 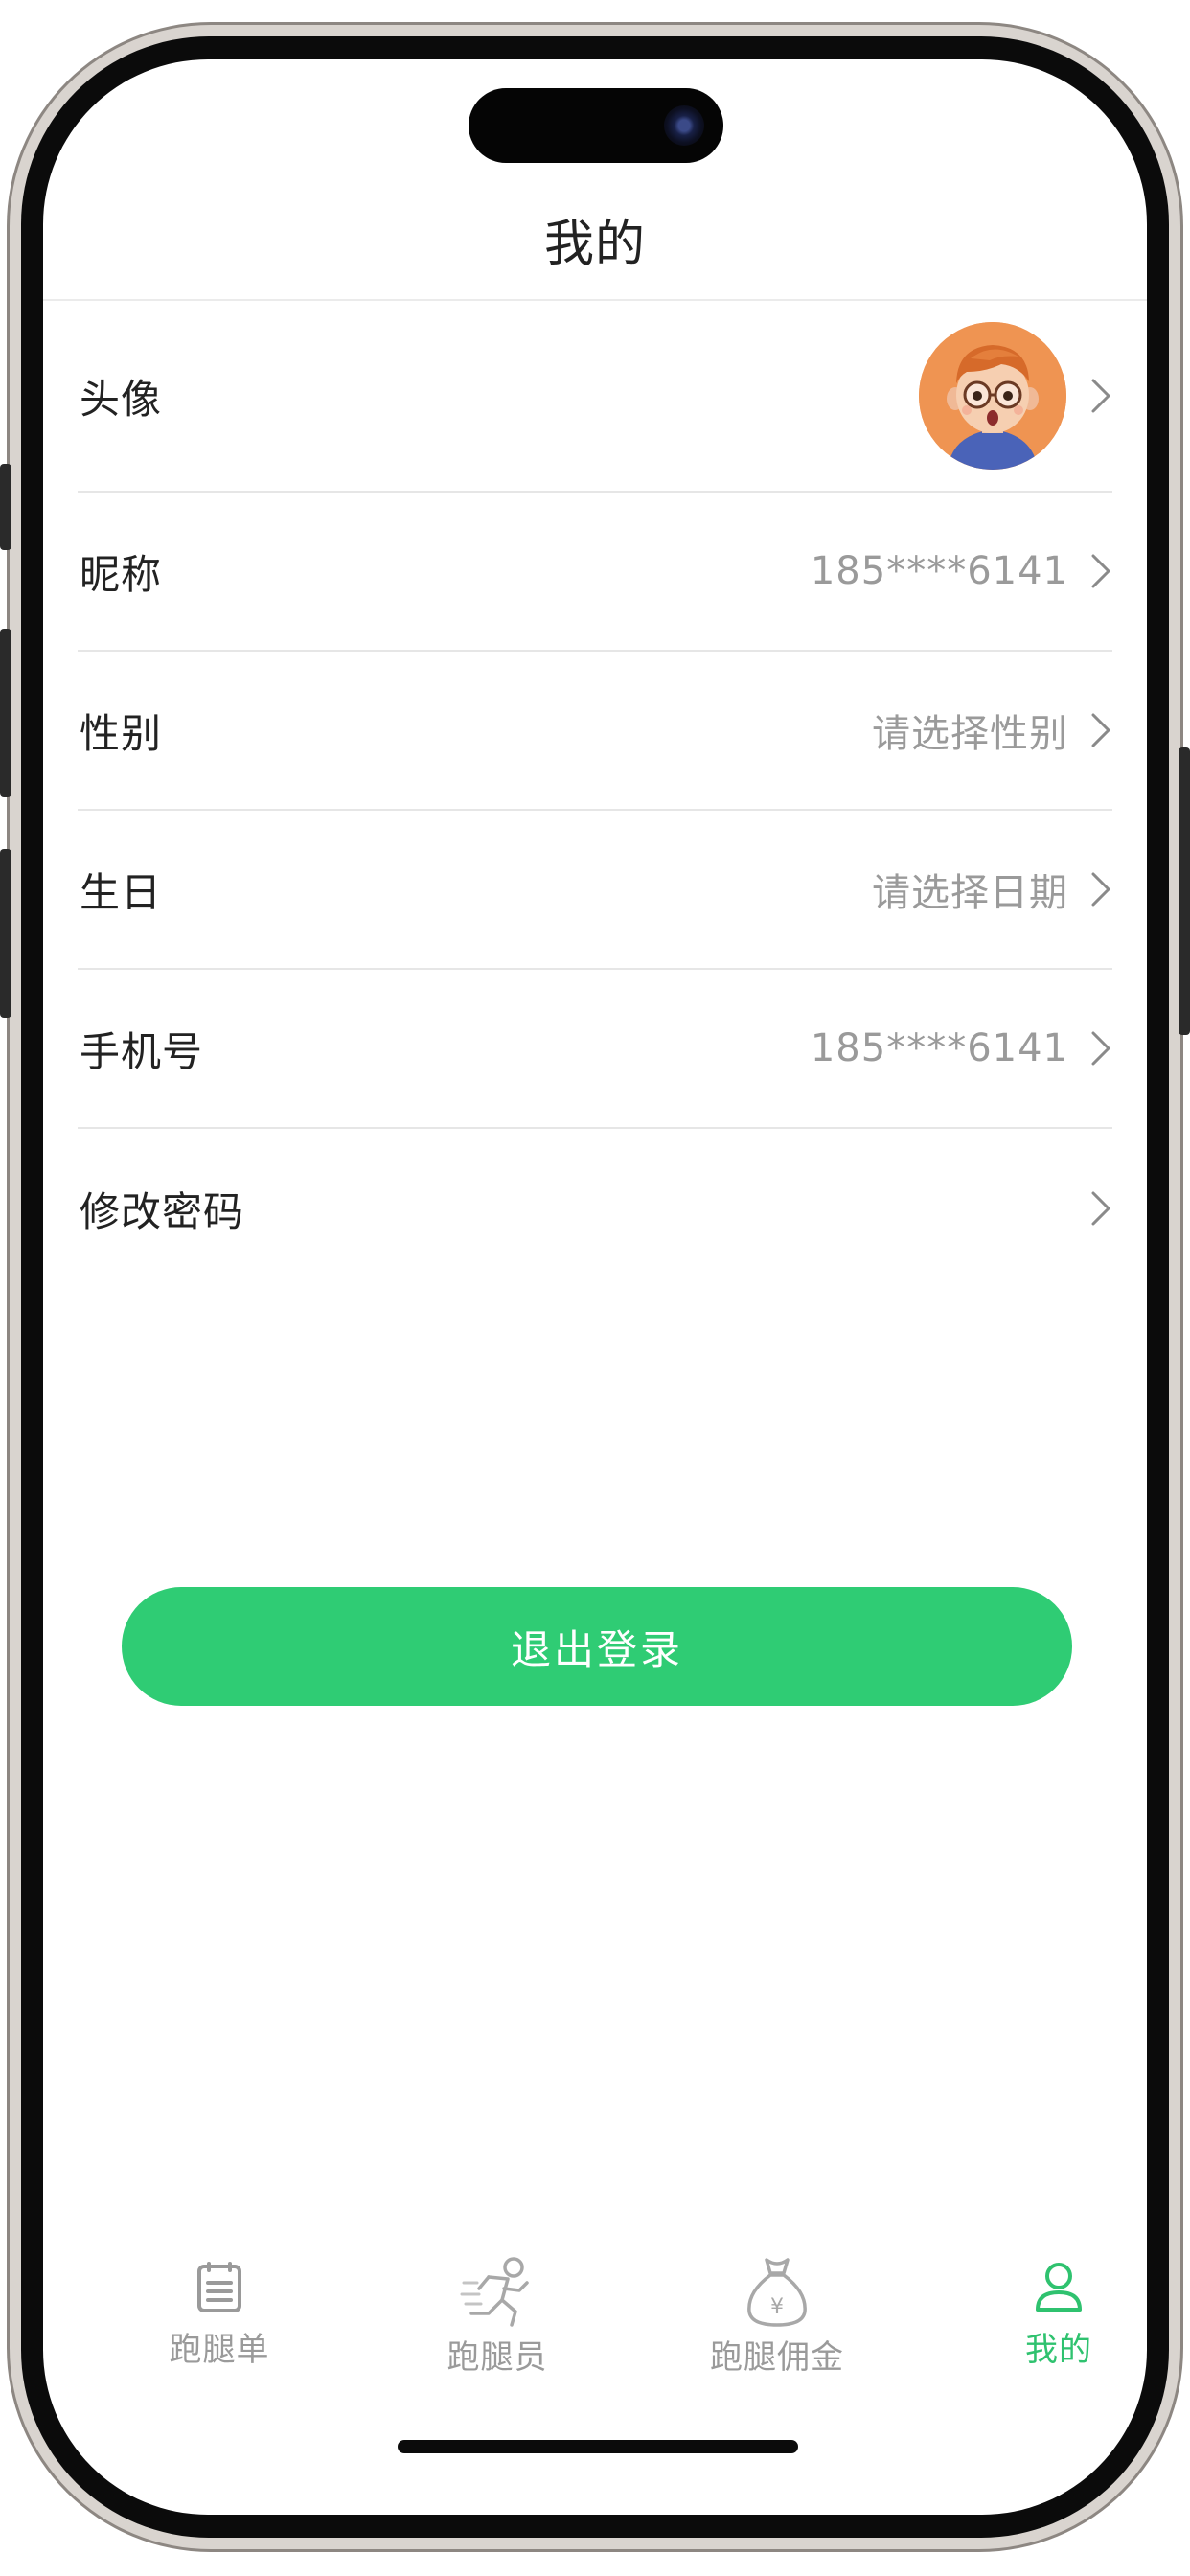 What do you see at coordinates (595, 397) in the screenshot?
I see `avatar-row: 头像` at bounding box center [595, 397].